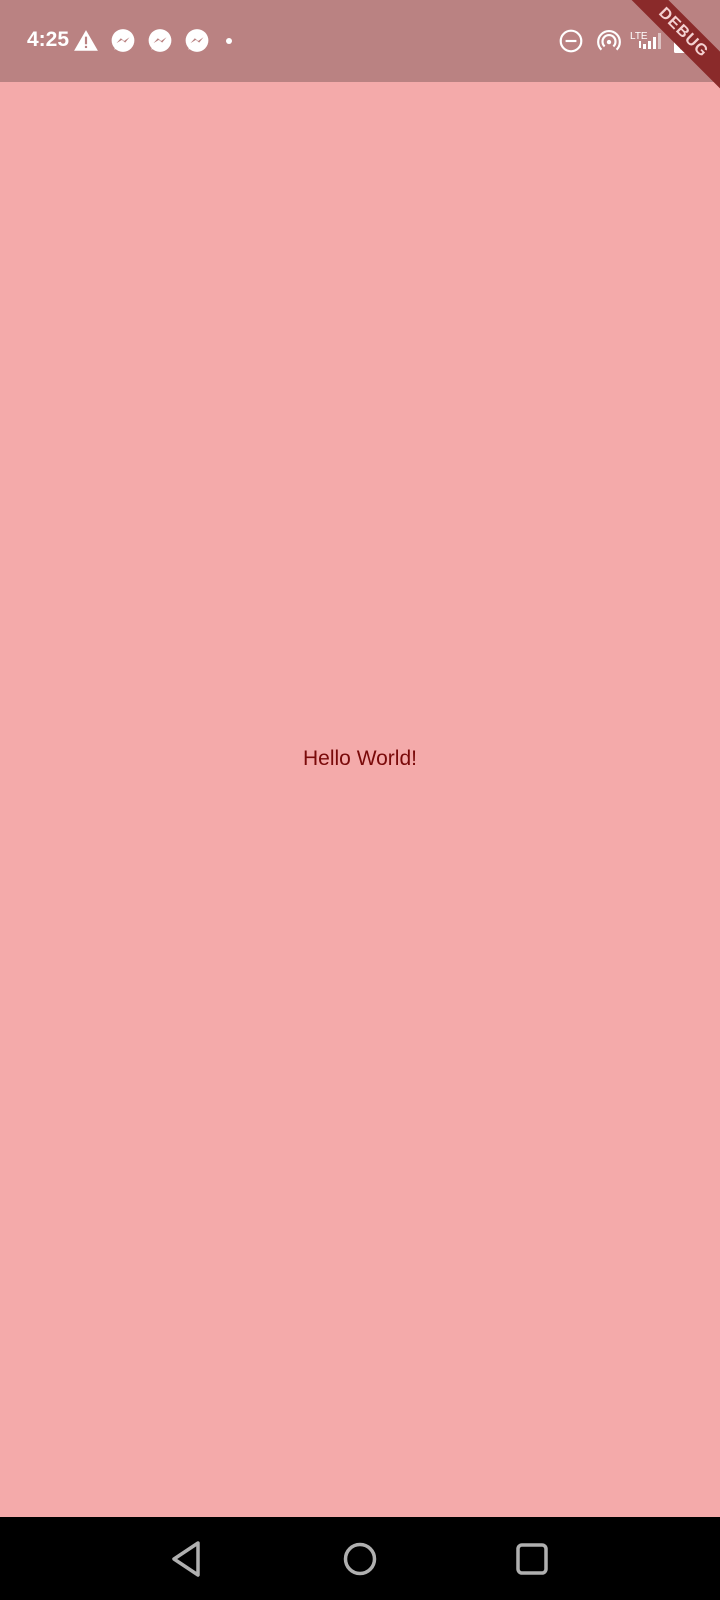  What do you see at coordinates (532, 1559) in the screenshot?
I see `recents-icon` at bounding box center [532, 1559].